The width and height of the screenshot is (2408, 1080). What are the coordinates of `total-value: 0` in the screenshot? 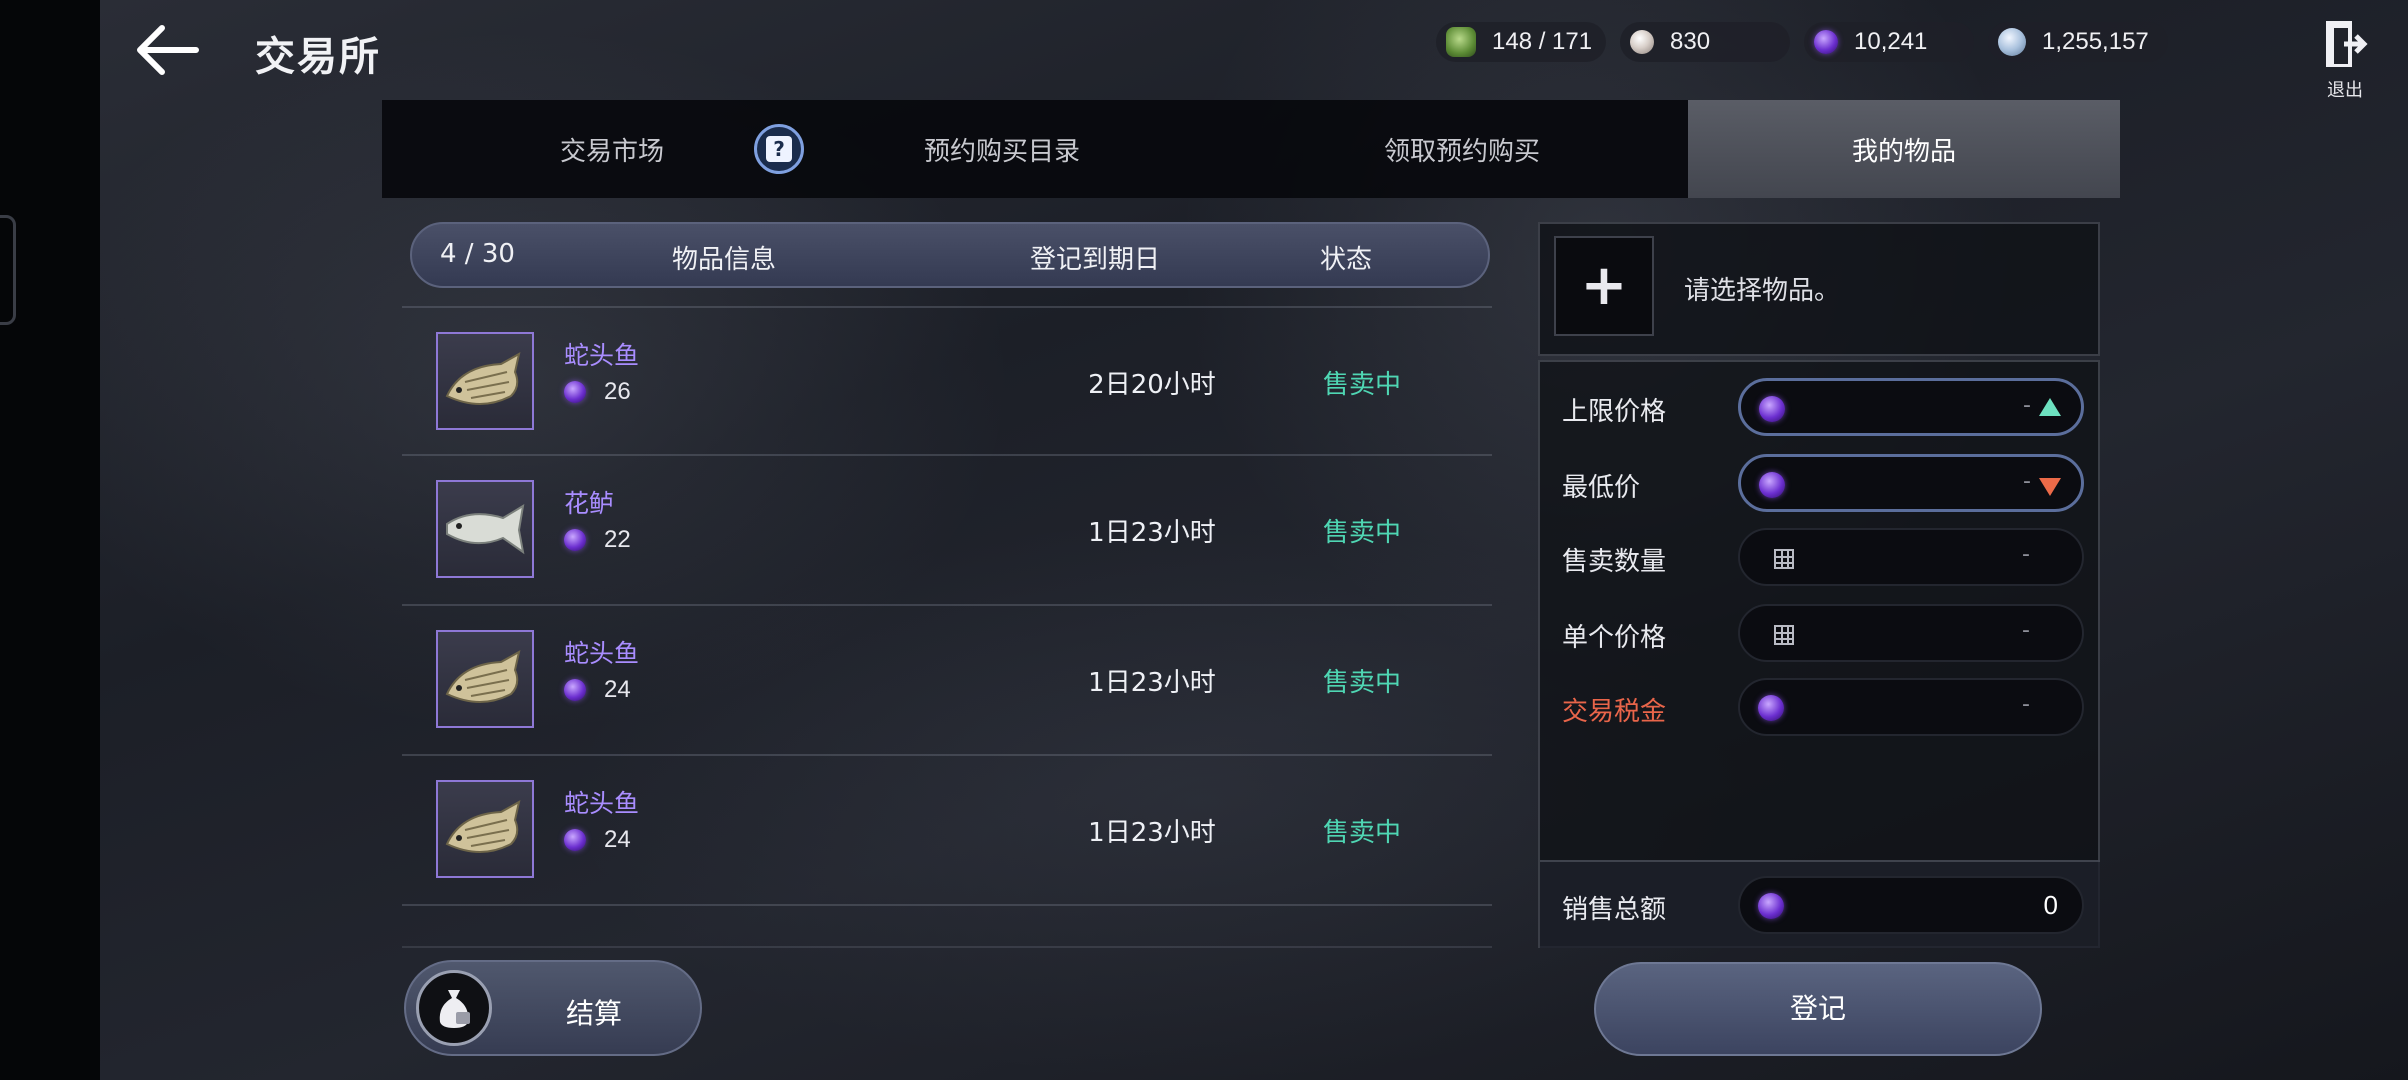 It's located at (2050, 905).